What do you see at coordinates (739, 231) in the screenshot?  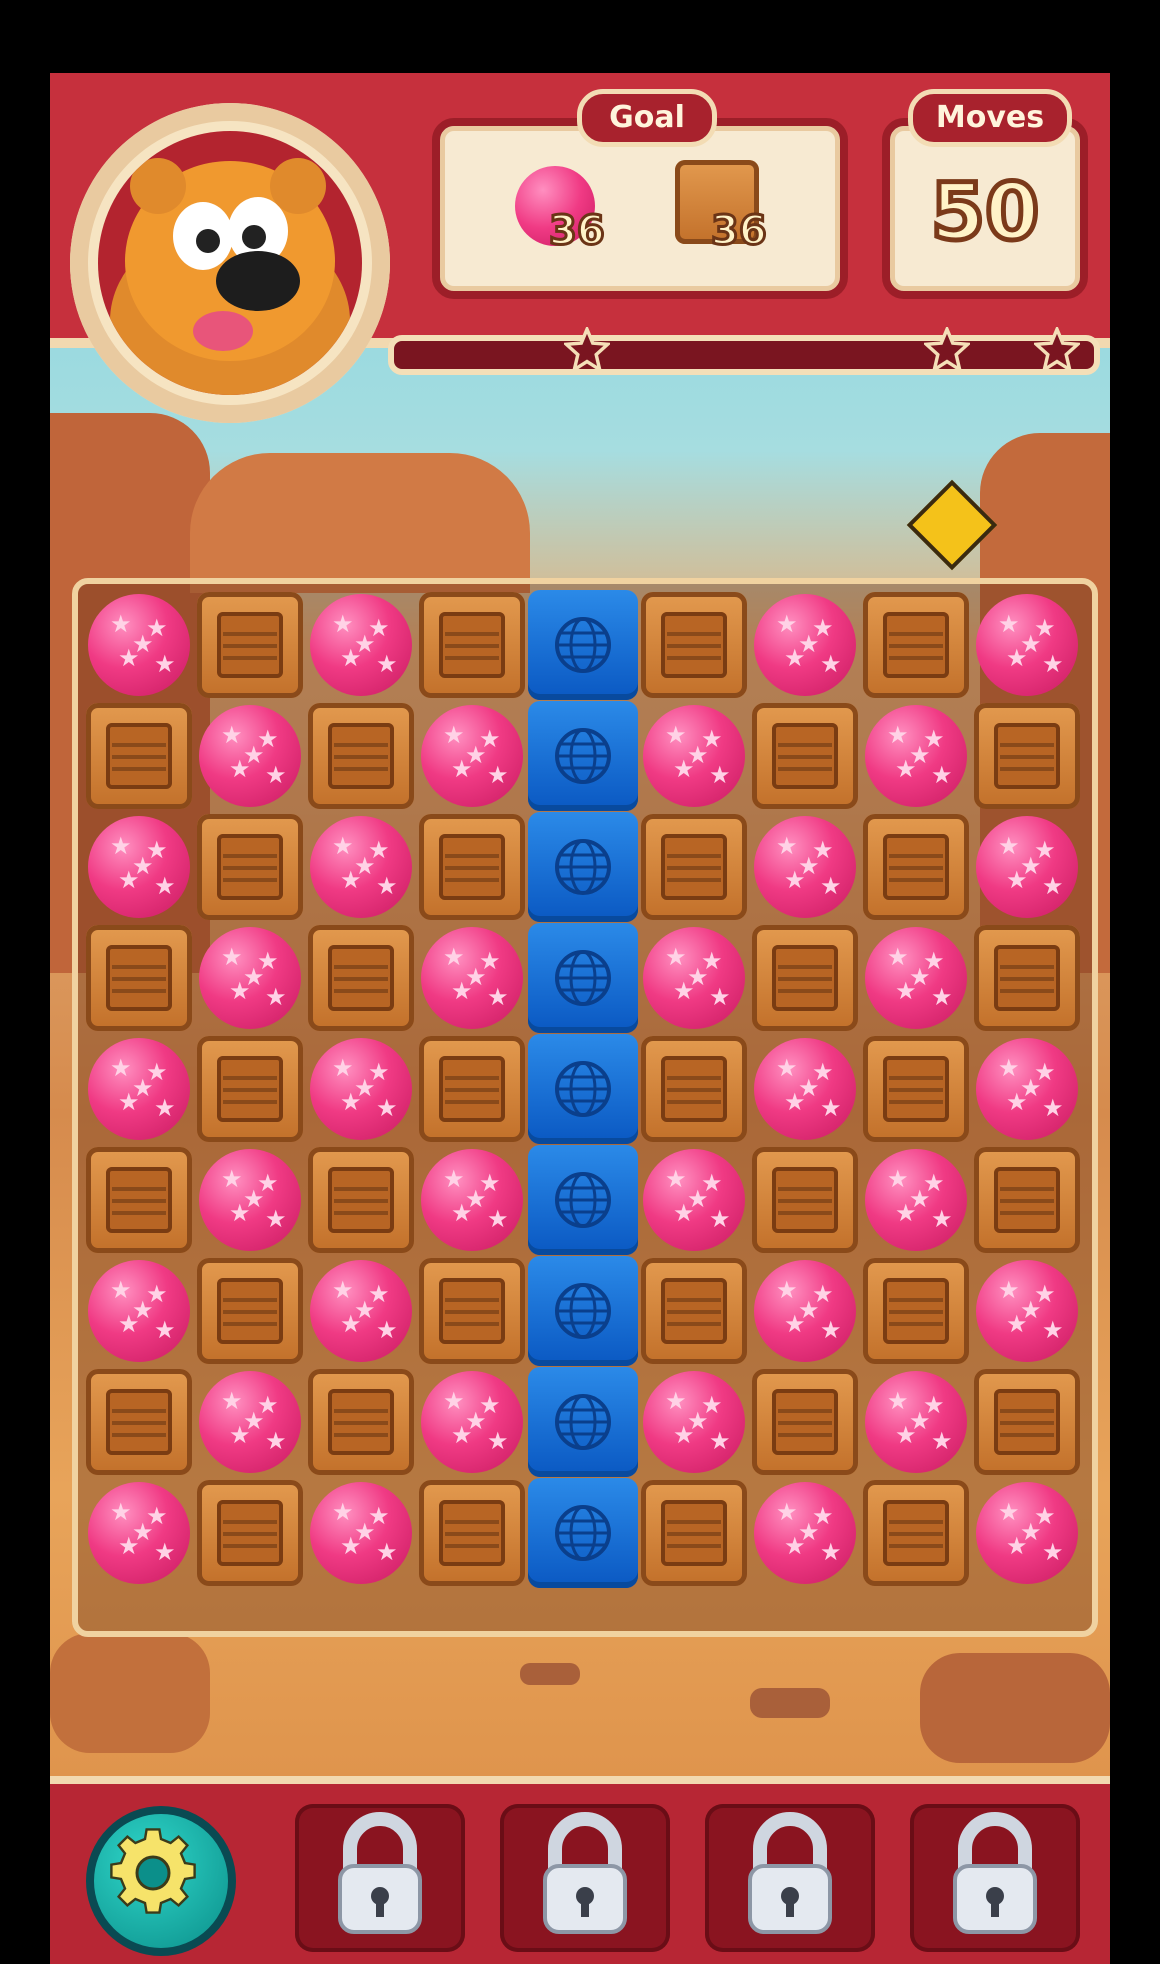 I see `goal-crate-count: 36` at bounding box center [739, 231].